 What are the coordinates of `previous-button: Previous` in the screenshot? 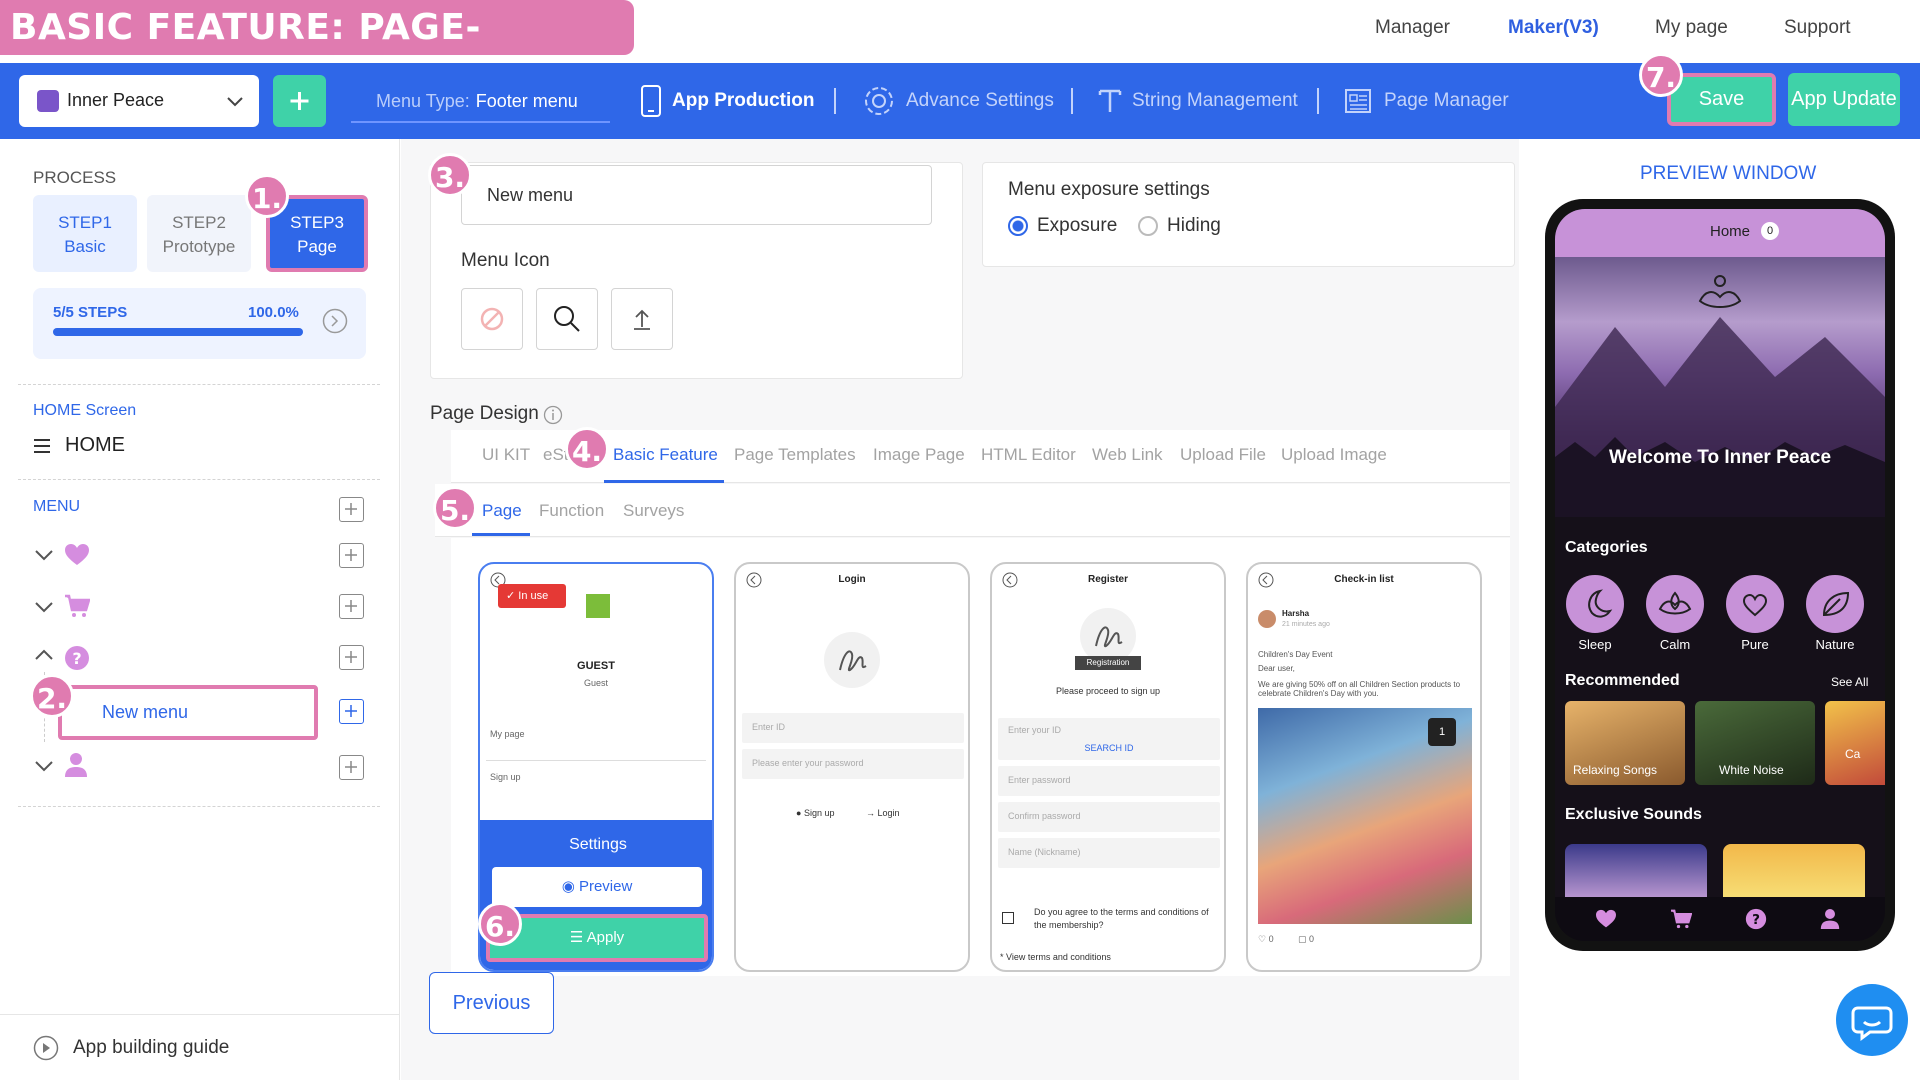 It's located at (491, 1003).